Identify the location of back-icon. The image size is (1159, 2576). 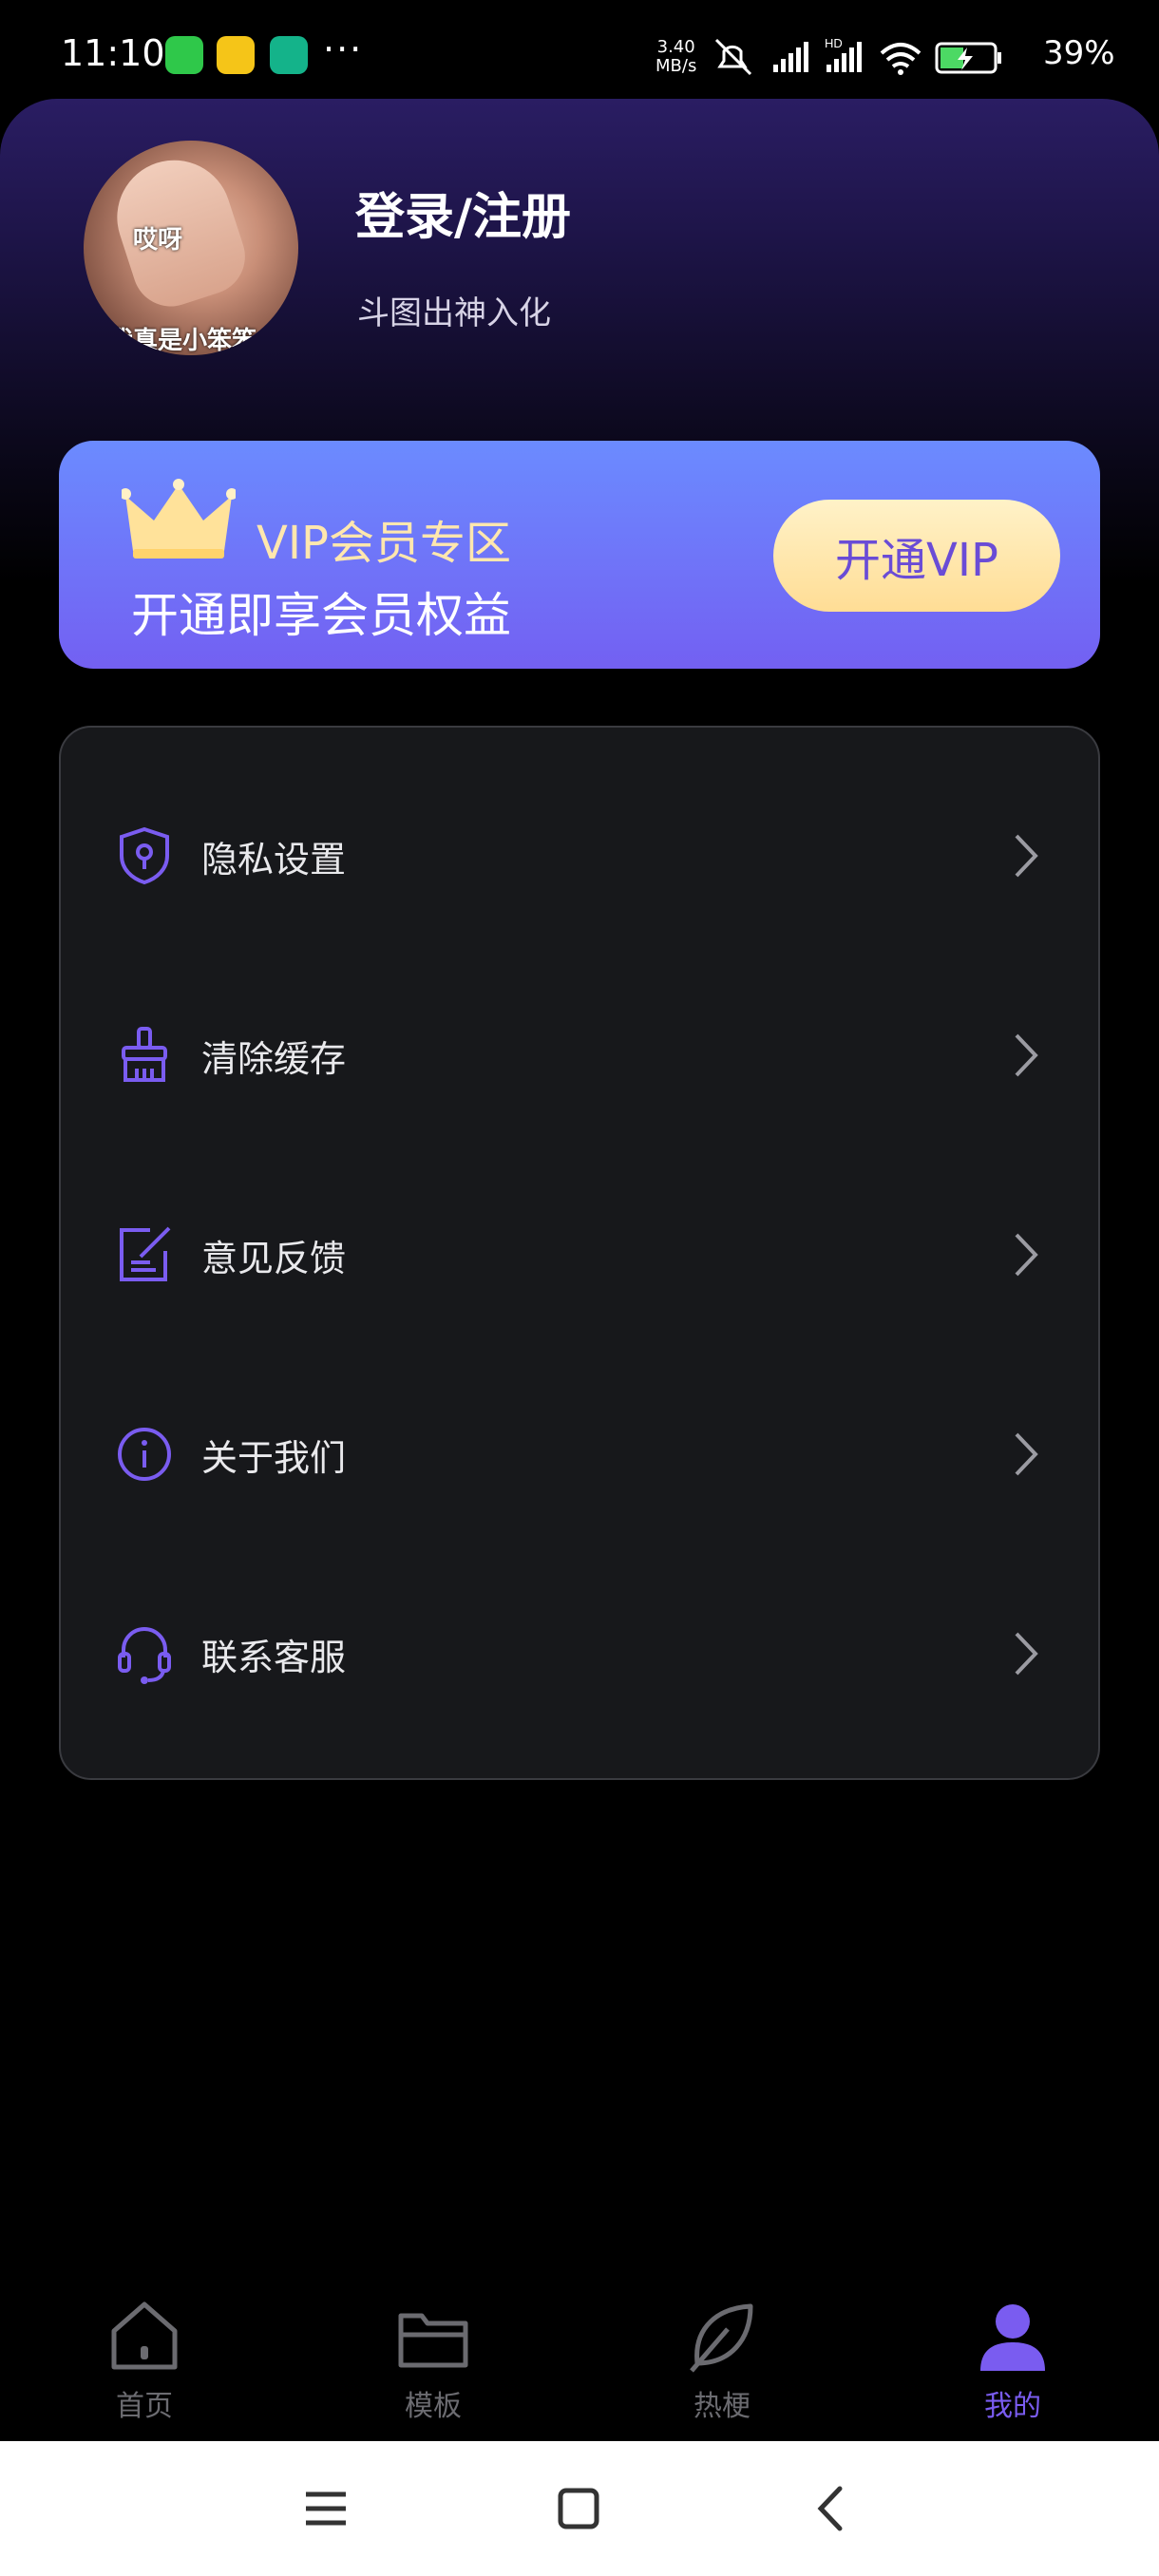
(831, 2508).